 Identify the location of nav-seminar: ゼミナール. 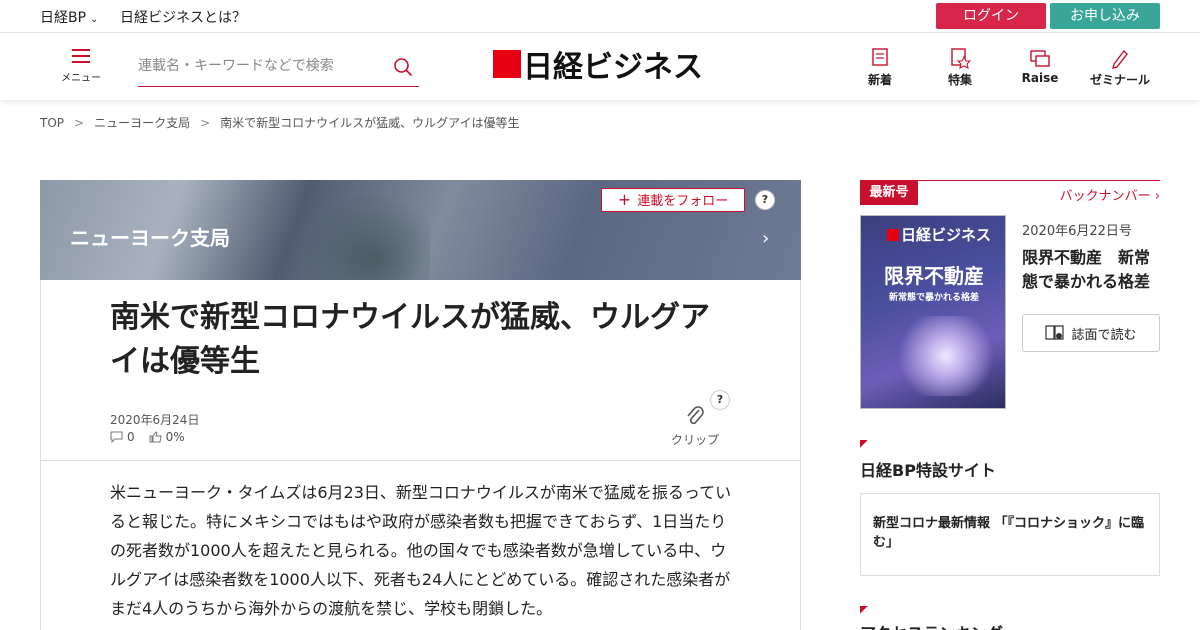
(1120, 67).